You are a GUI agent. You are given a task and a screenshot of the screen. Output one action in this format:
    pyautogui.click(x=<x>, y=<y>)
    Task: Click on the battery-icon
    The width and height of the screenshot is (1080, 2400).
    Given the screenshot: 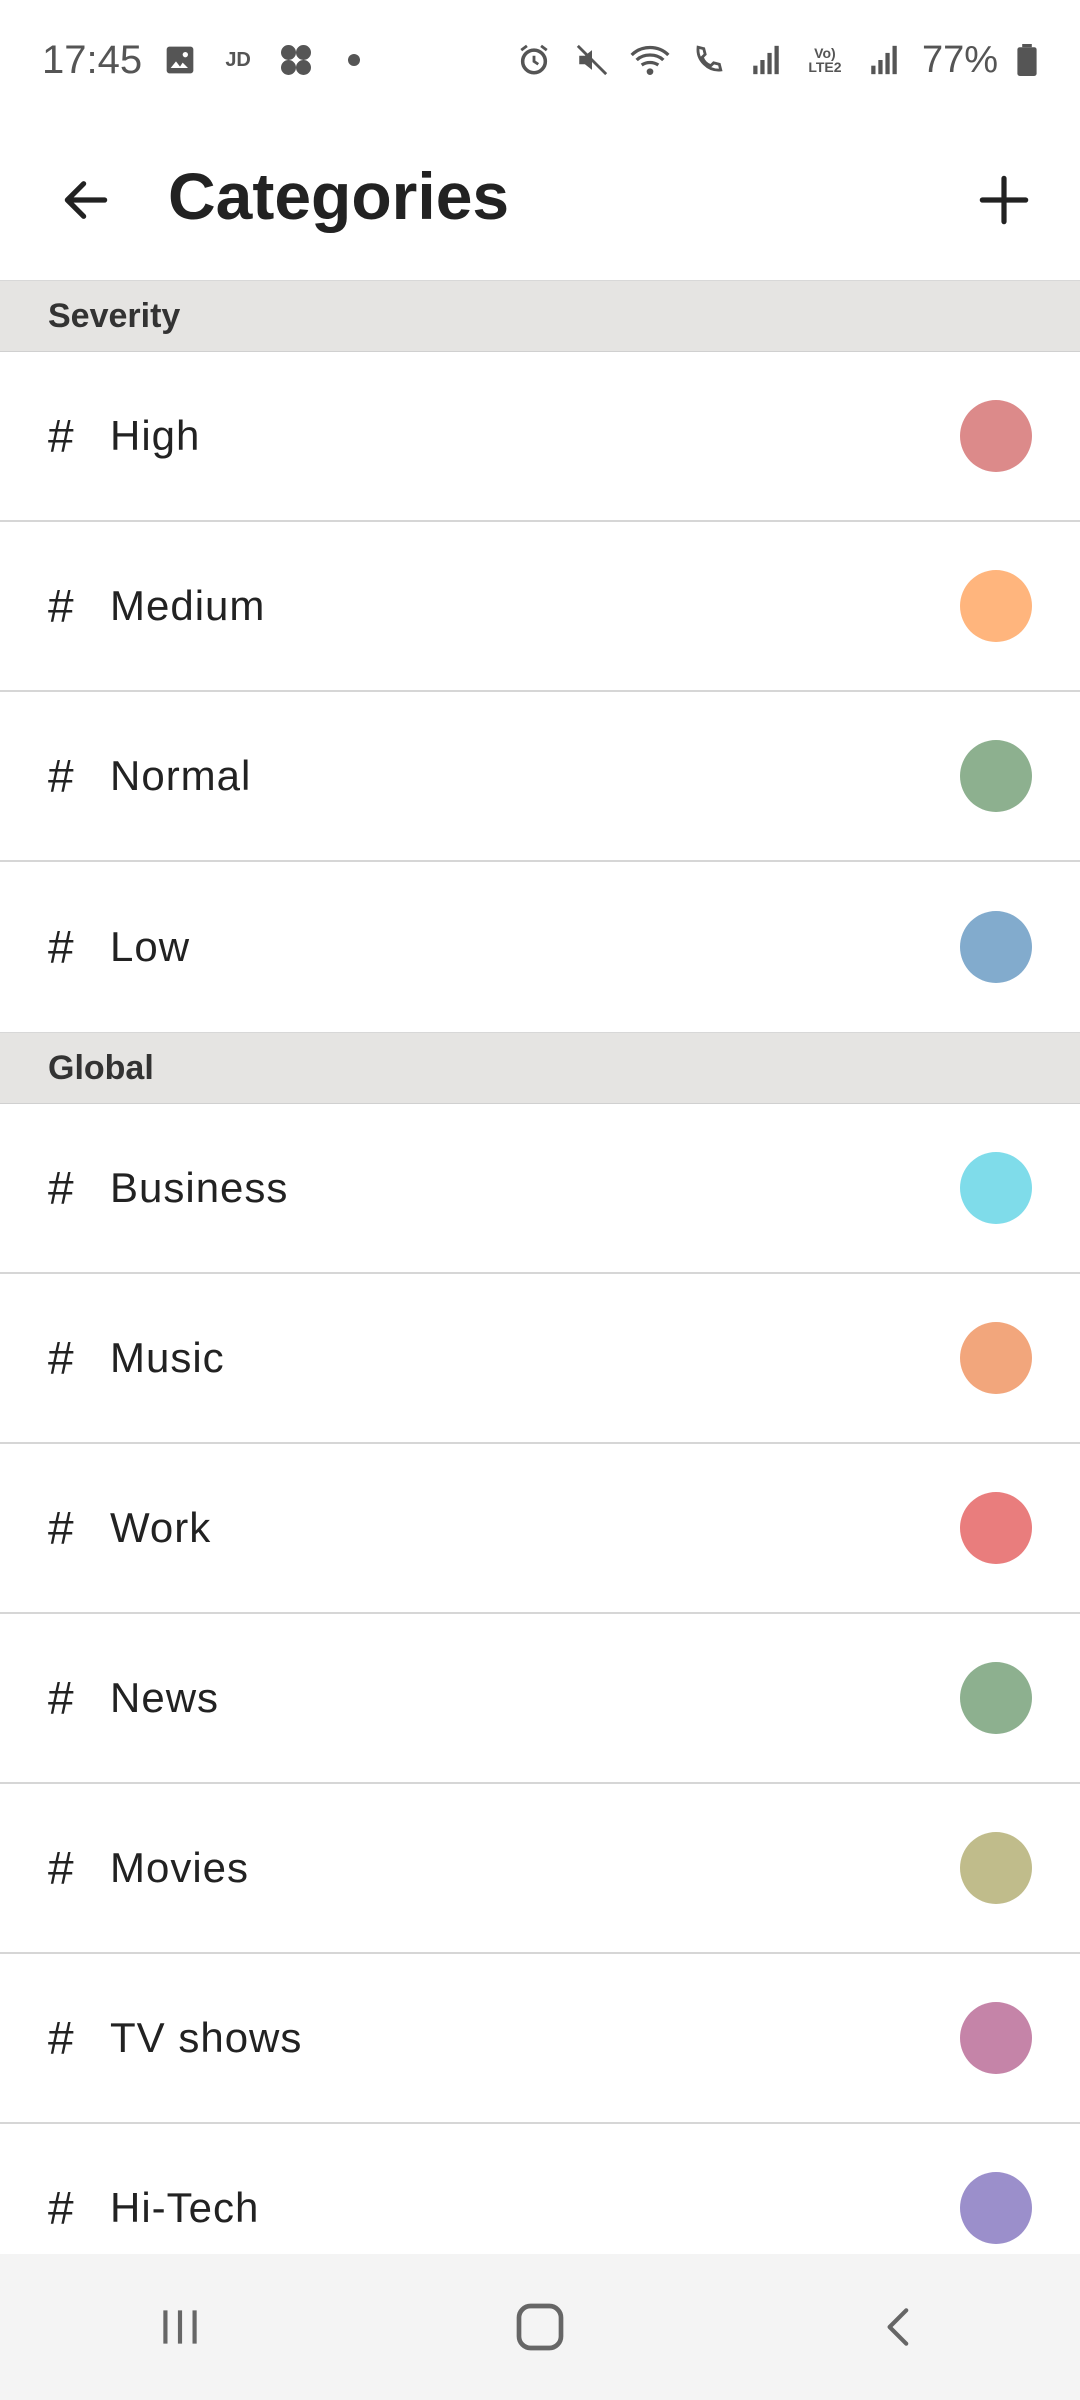 What is the action you would take?
    pyautogui.click(x=1027, y=60)
    